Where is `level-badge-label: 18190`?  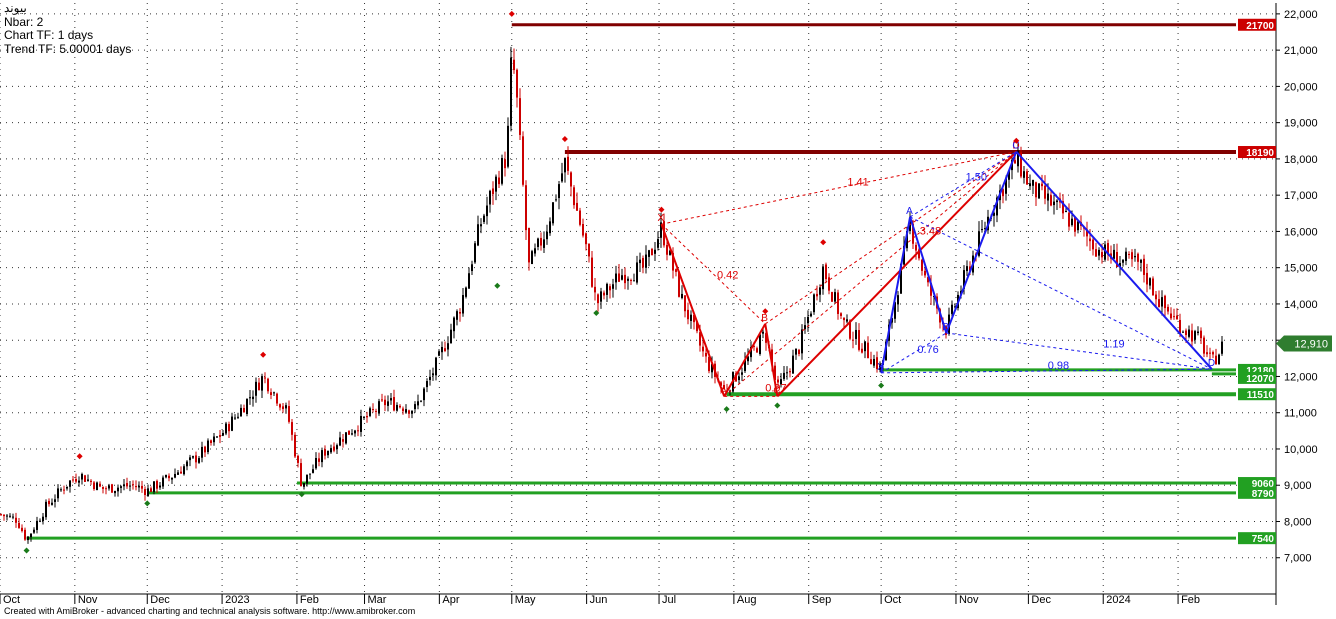
level-badge-label: 18190 is located at coordinates (1260, 153).